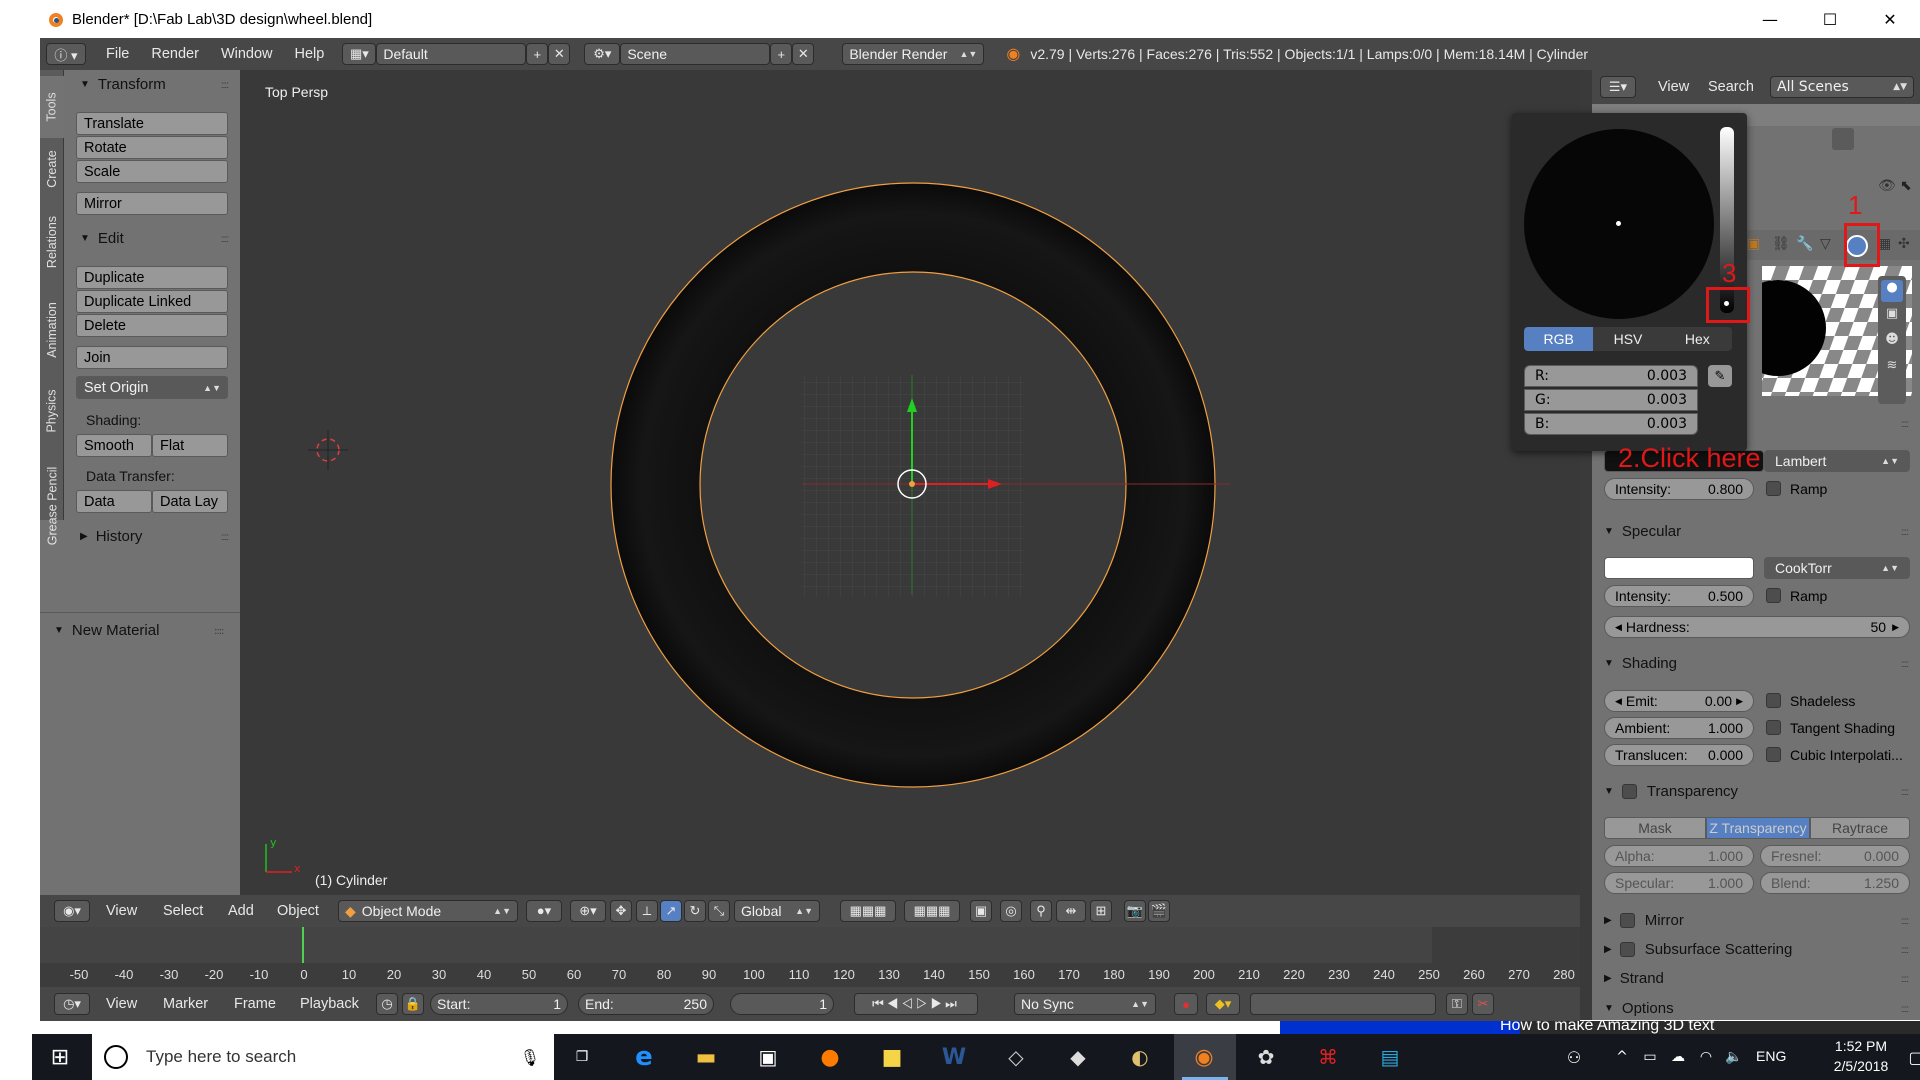 This screenshot has height=1080, width=1920. I want to click on preview-hair-icon: ≋, so click(1892, 369).